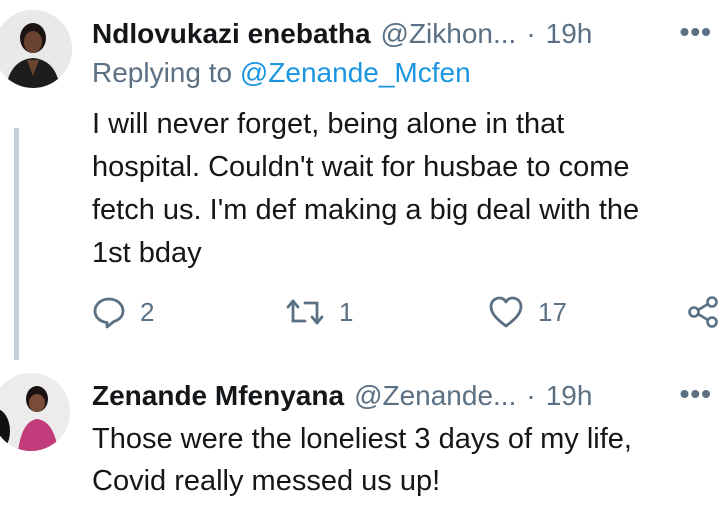 This screenshot has width=720, height=509. What do you see at coordinates (328, 124) in the screenshot?
I see `tweet-text-line: I will never forget, being alone in that` at bounding box center [328, 124].